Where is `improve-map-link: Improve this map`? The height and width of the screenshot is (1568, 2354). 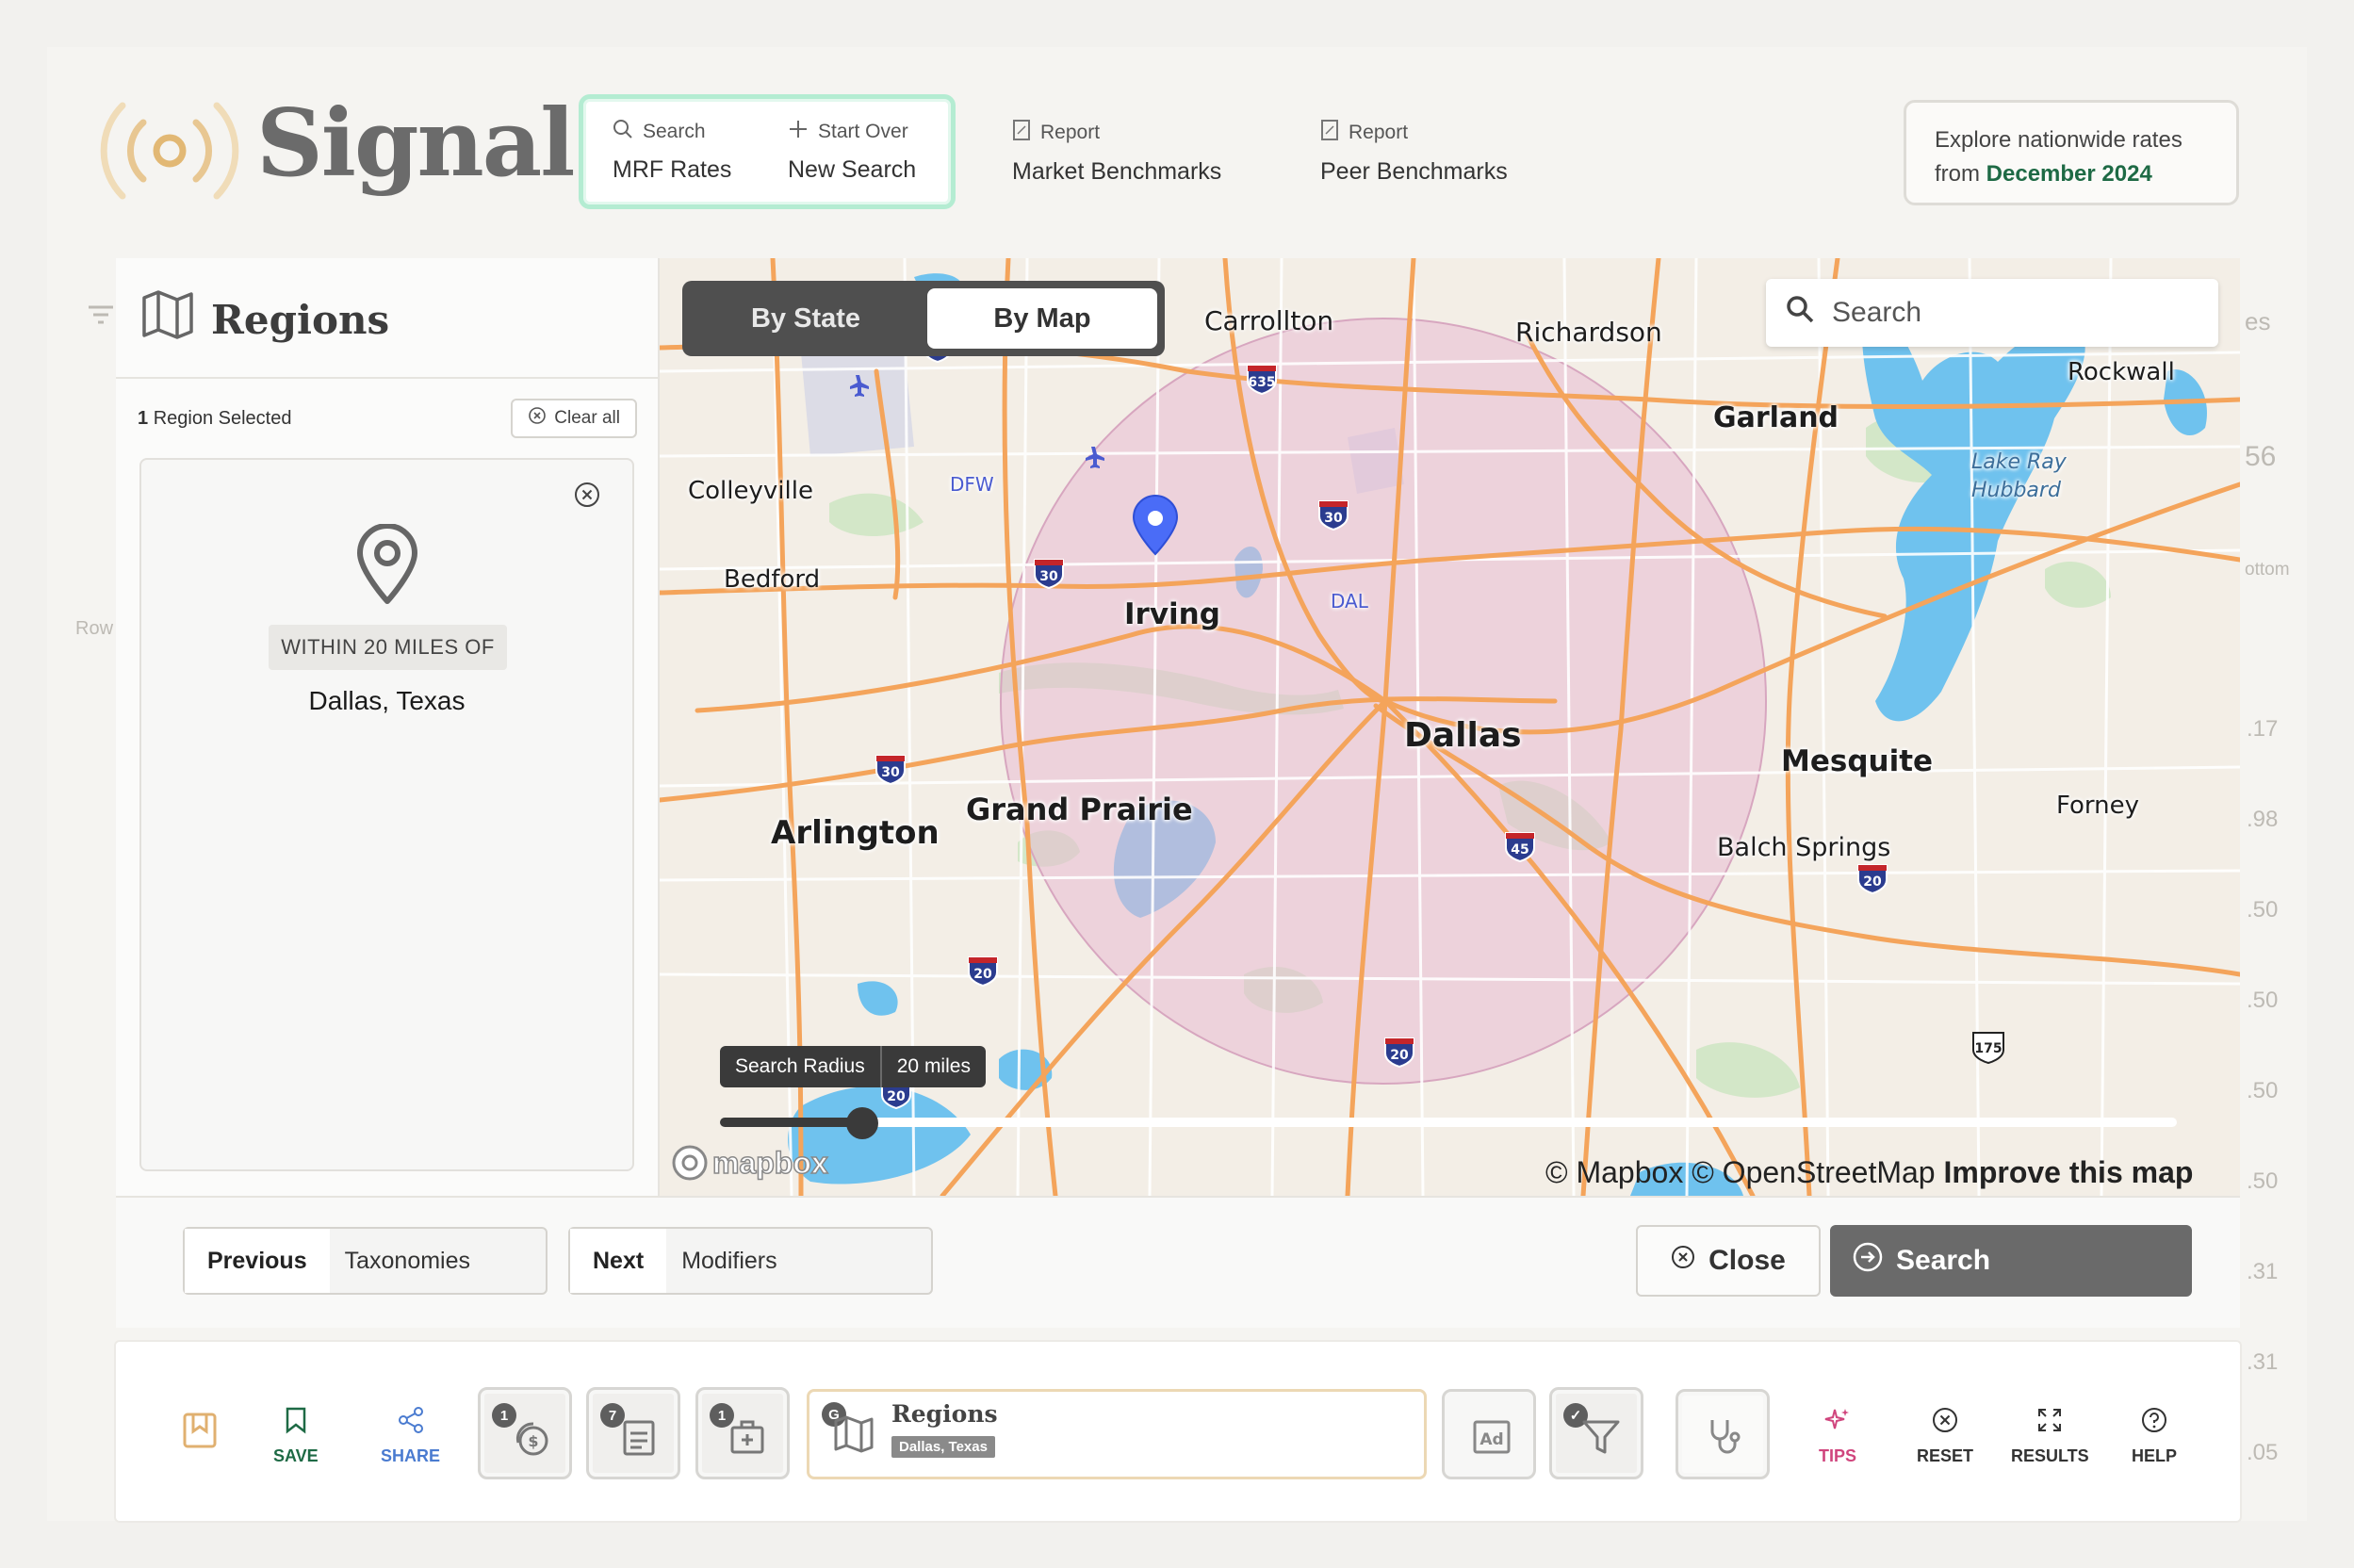
improve-map-link: Improve this map is located at coordinates (2068, 1172).